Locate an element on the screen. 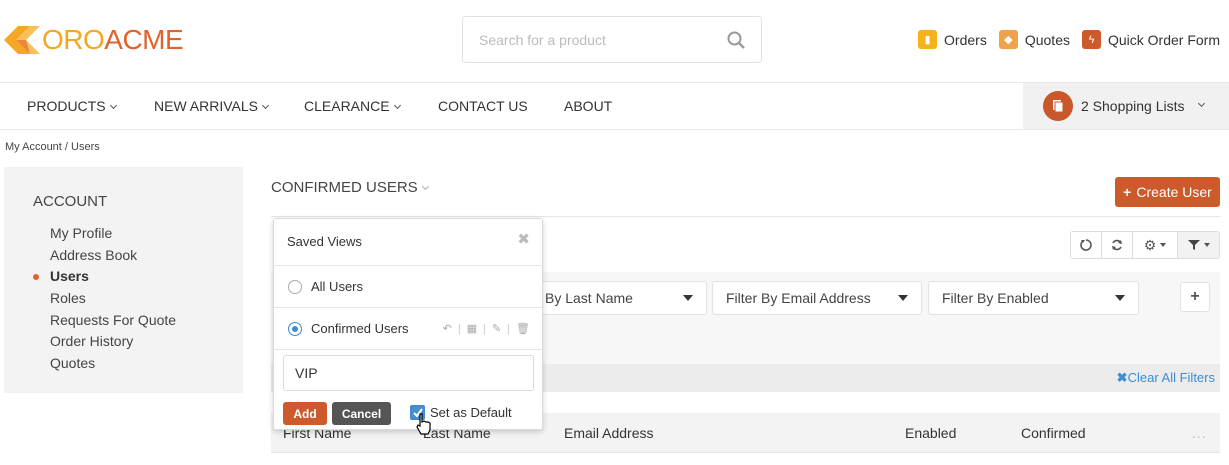  grid-settings-button: ⚙ is located at coordinates (1155, 245).